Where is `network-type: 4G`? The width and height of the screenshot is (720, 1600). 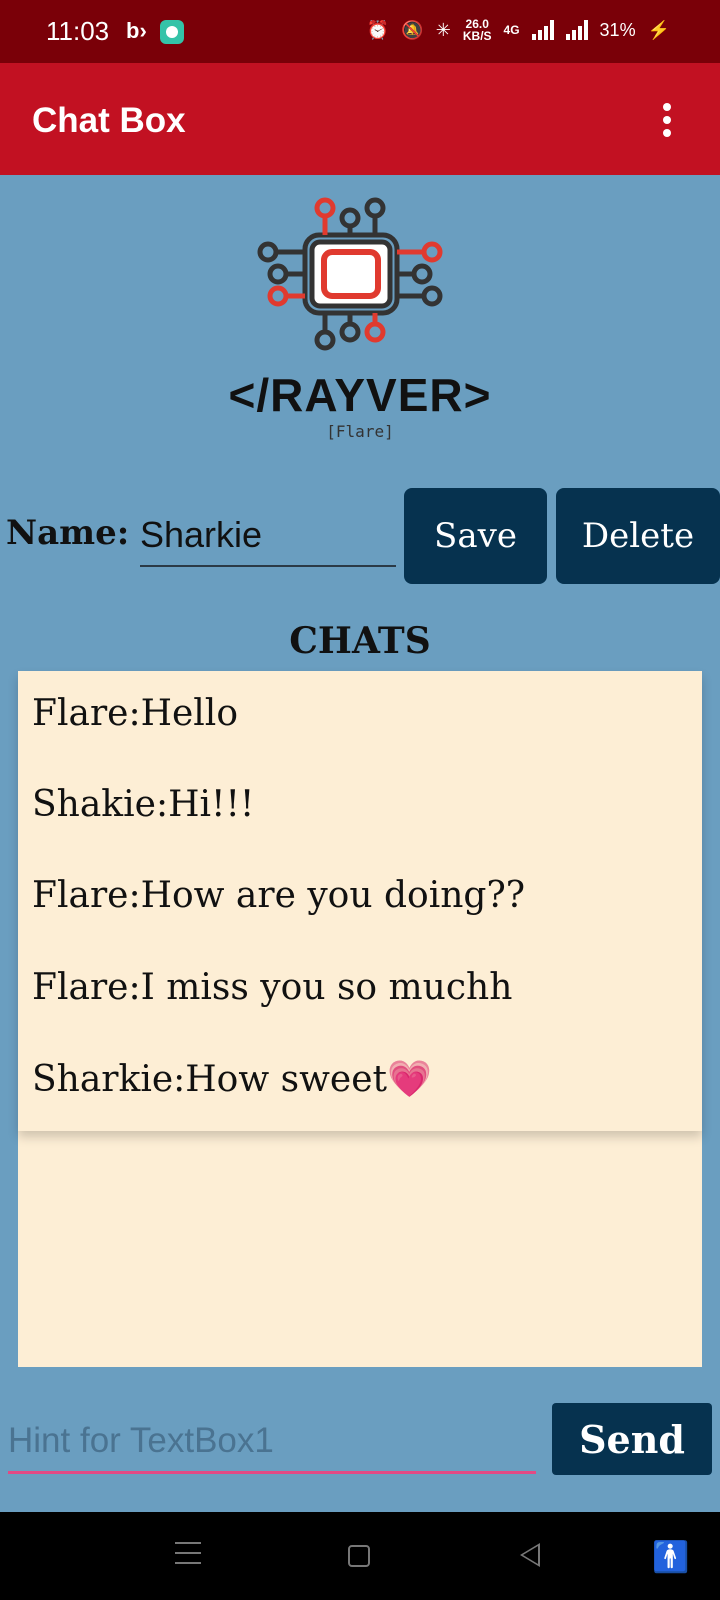
network-type: 4G is located at coordinates (511, 30).